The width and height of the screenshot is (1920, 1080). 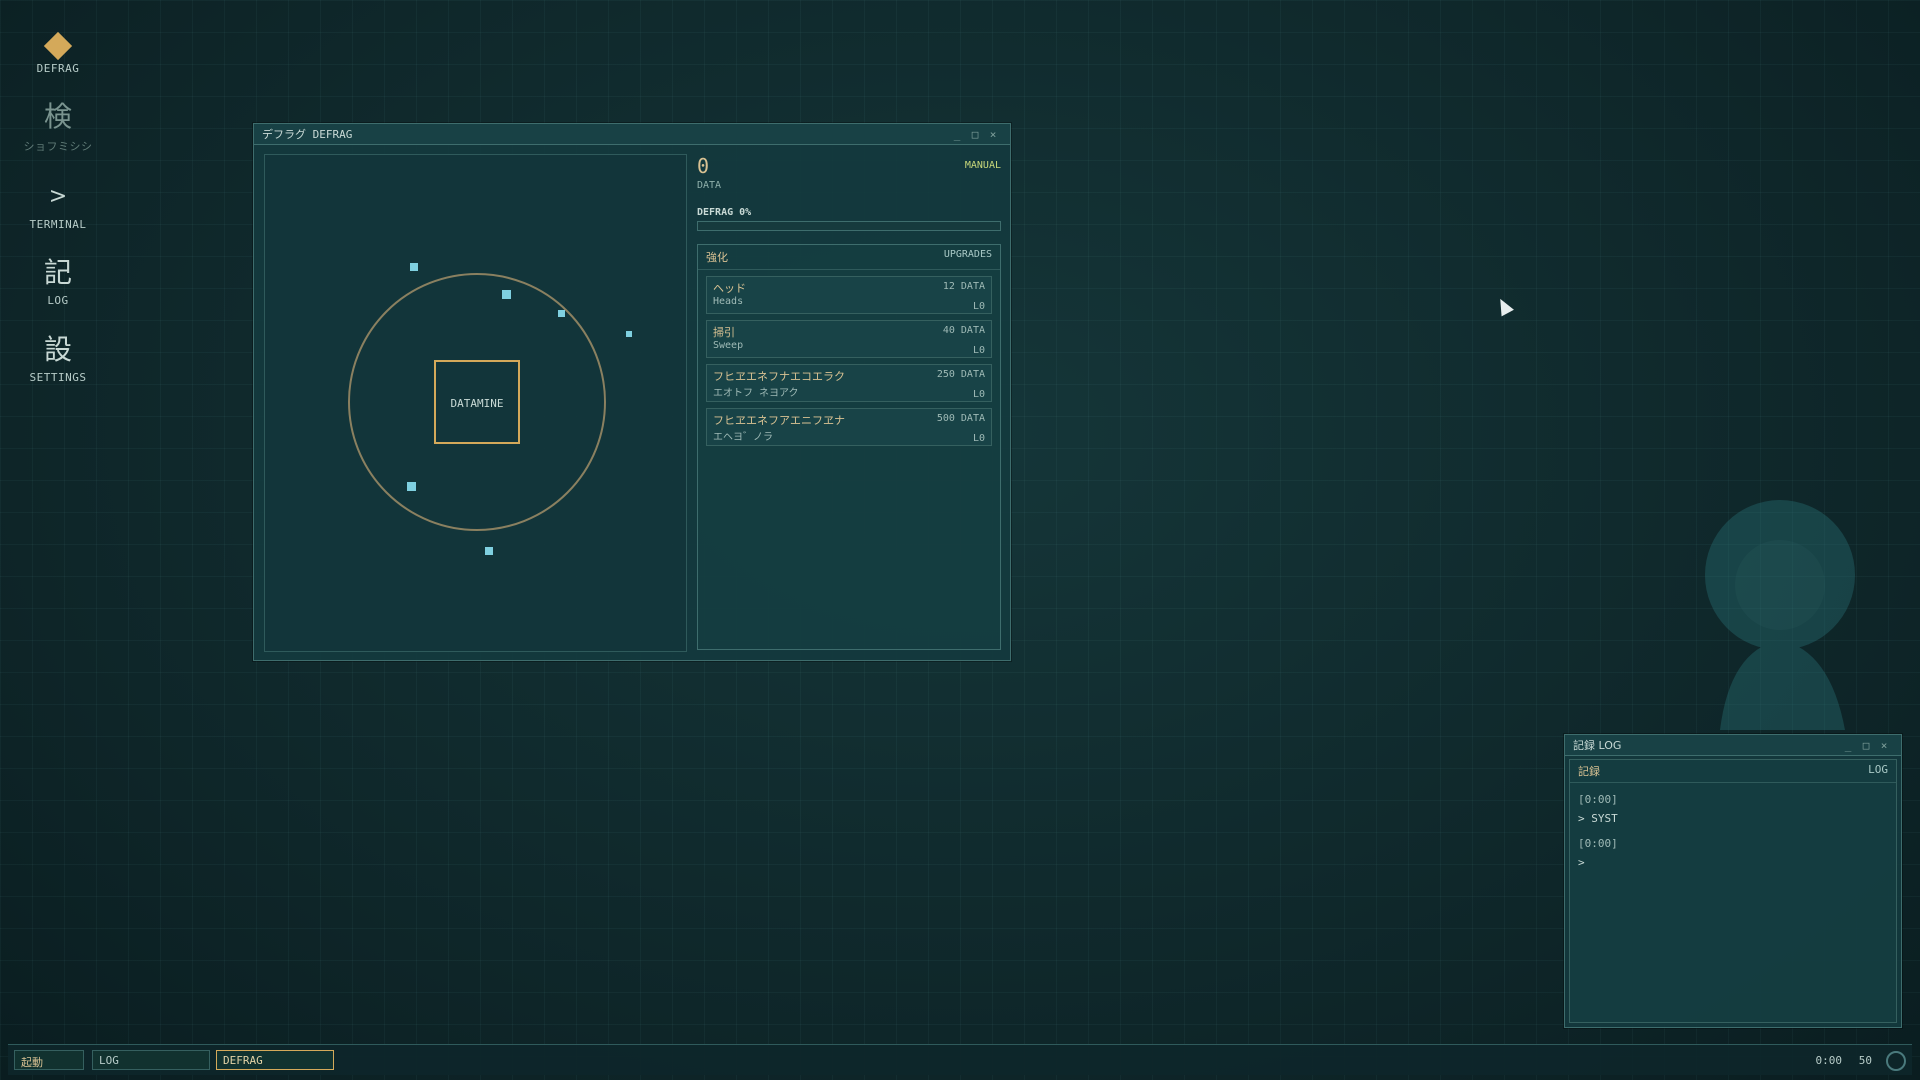 What do you see at coordinates (743, 437) in the screenshot?
I see `upgrade-sub: エヘヨ゛ノラ` at bounding box center [743, 437].